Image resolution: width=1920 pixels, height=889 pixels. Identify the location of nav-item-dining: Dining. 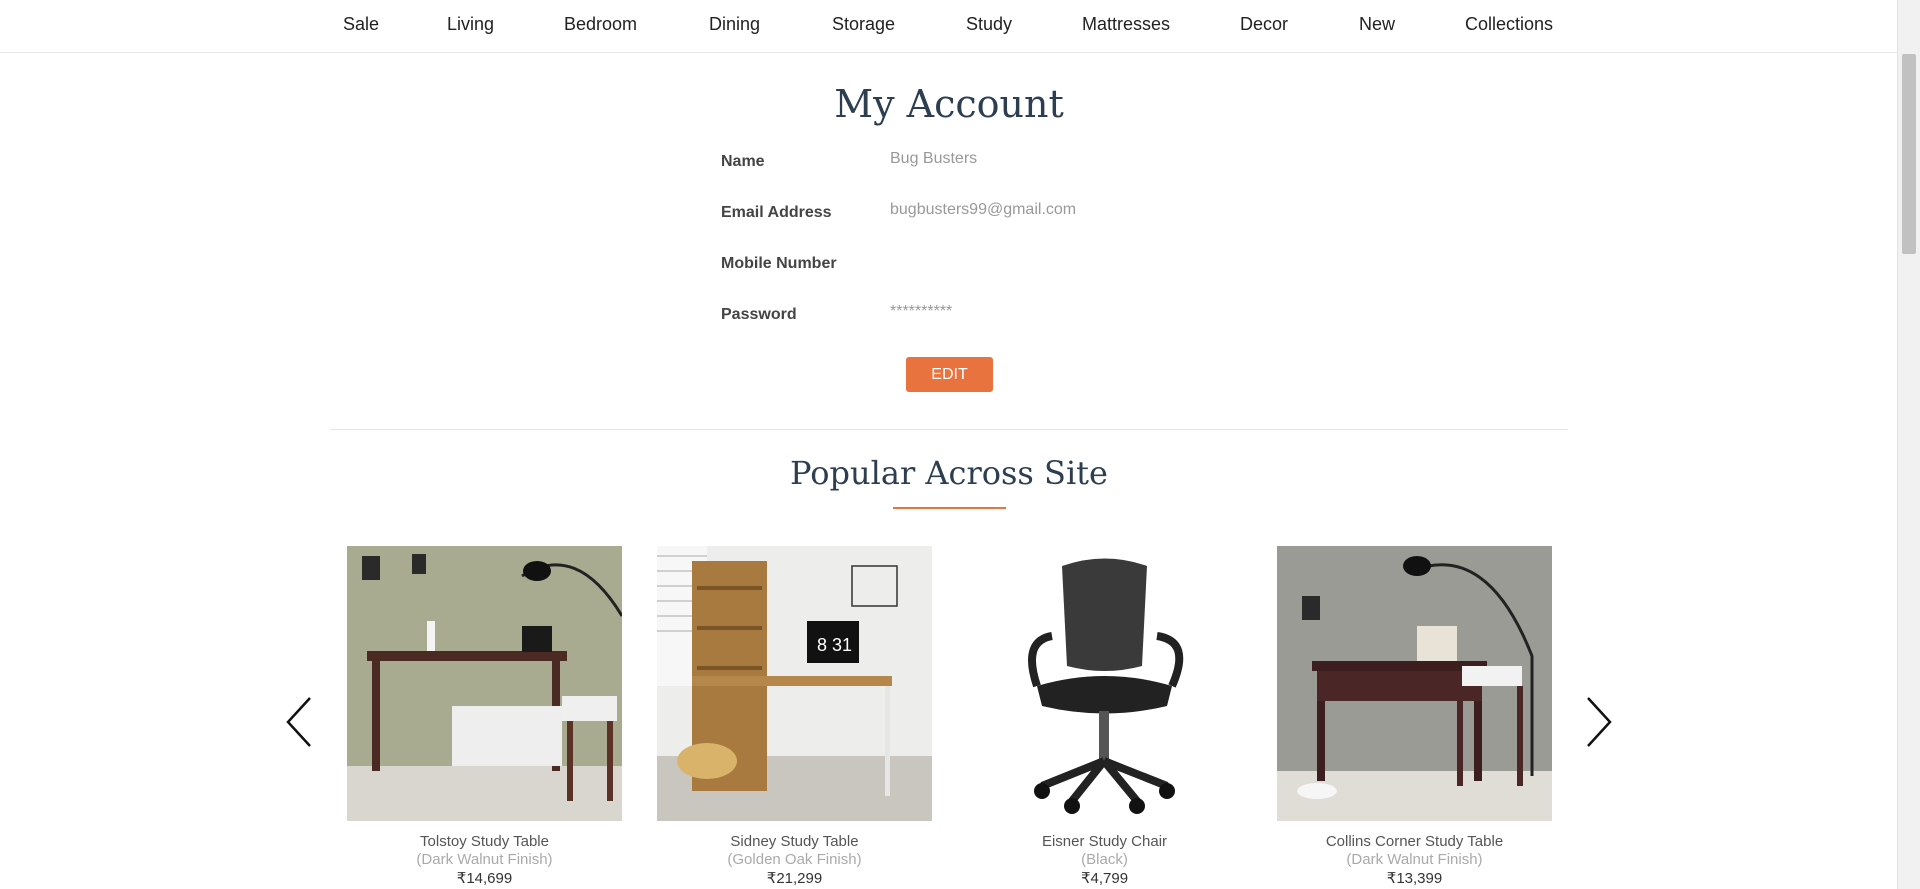
(734, 24).